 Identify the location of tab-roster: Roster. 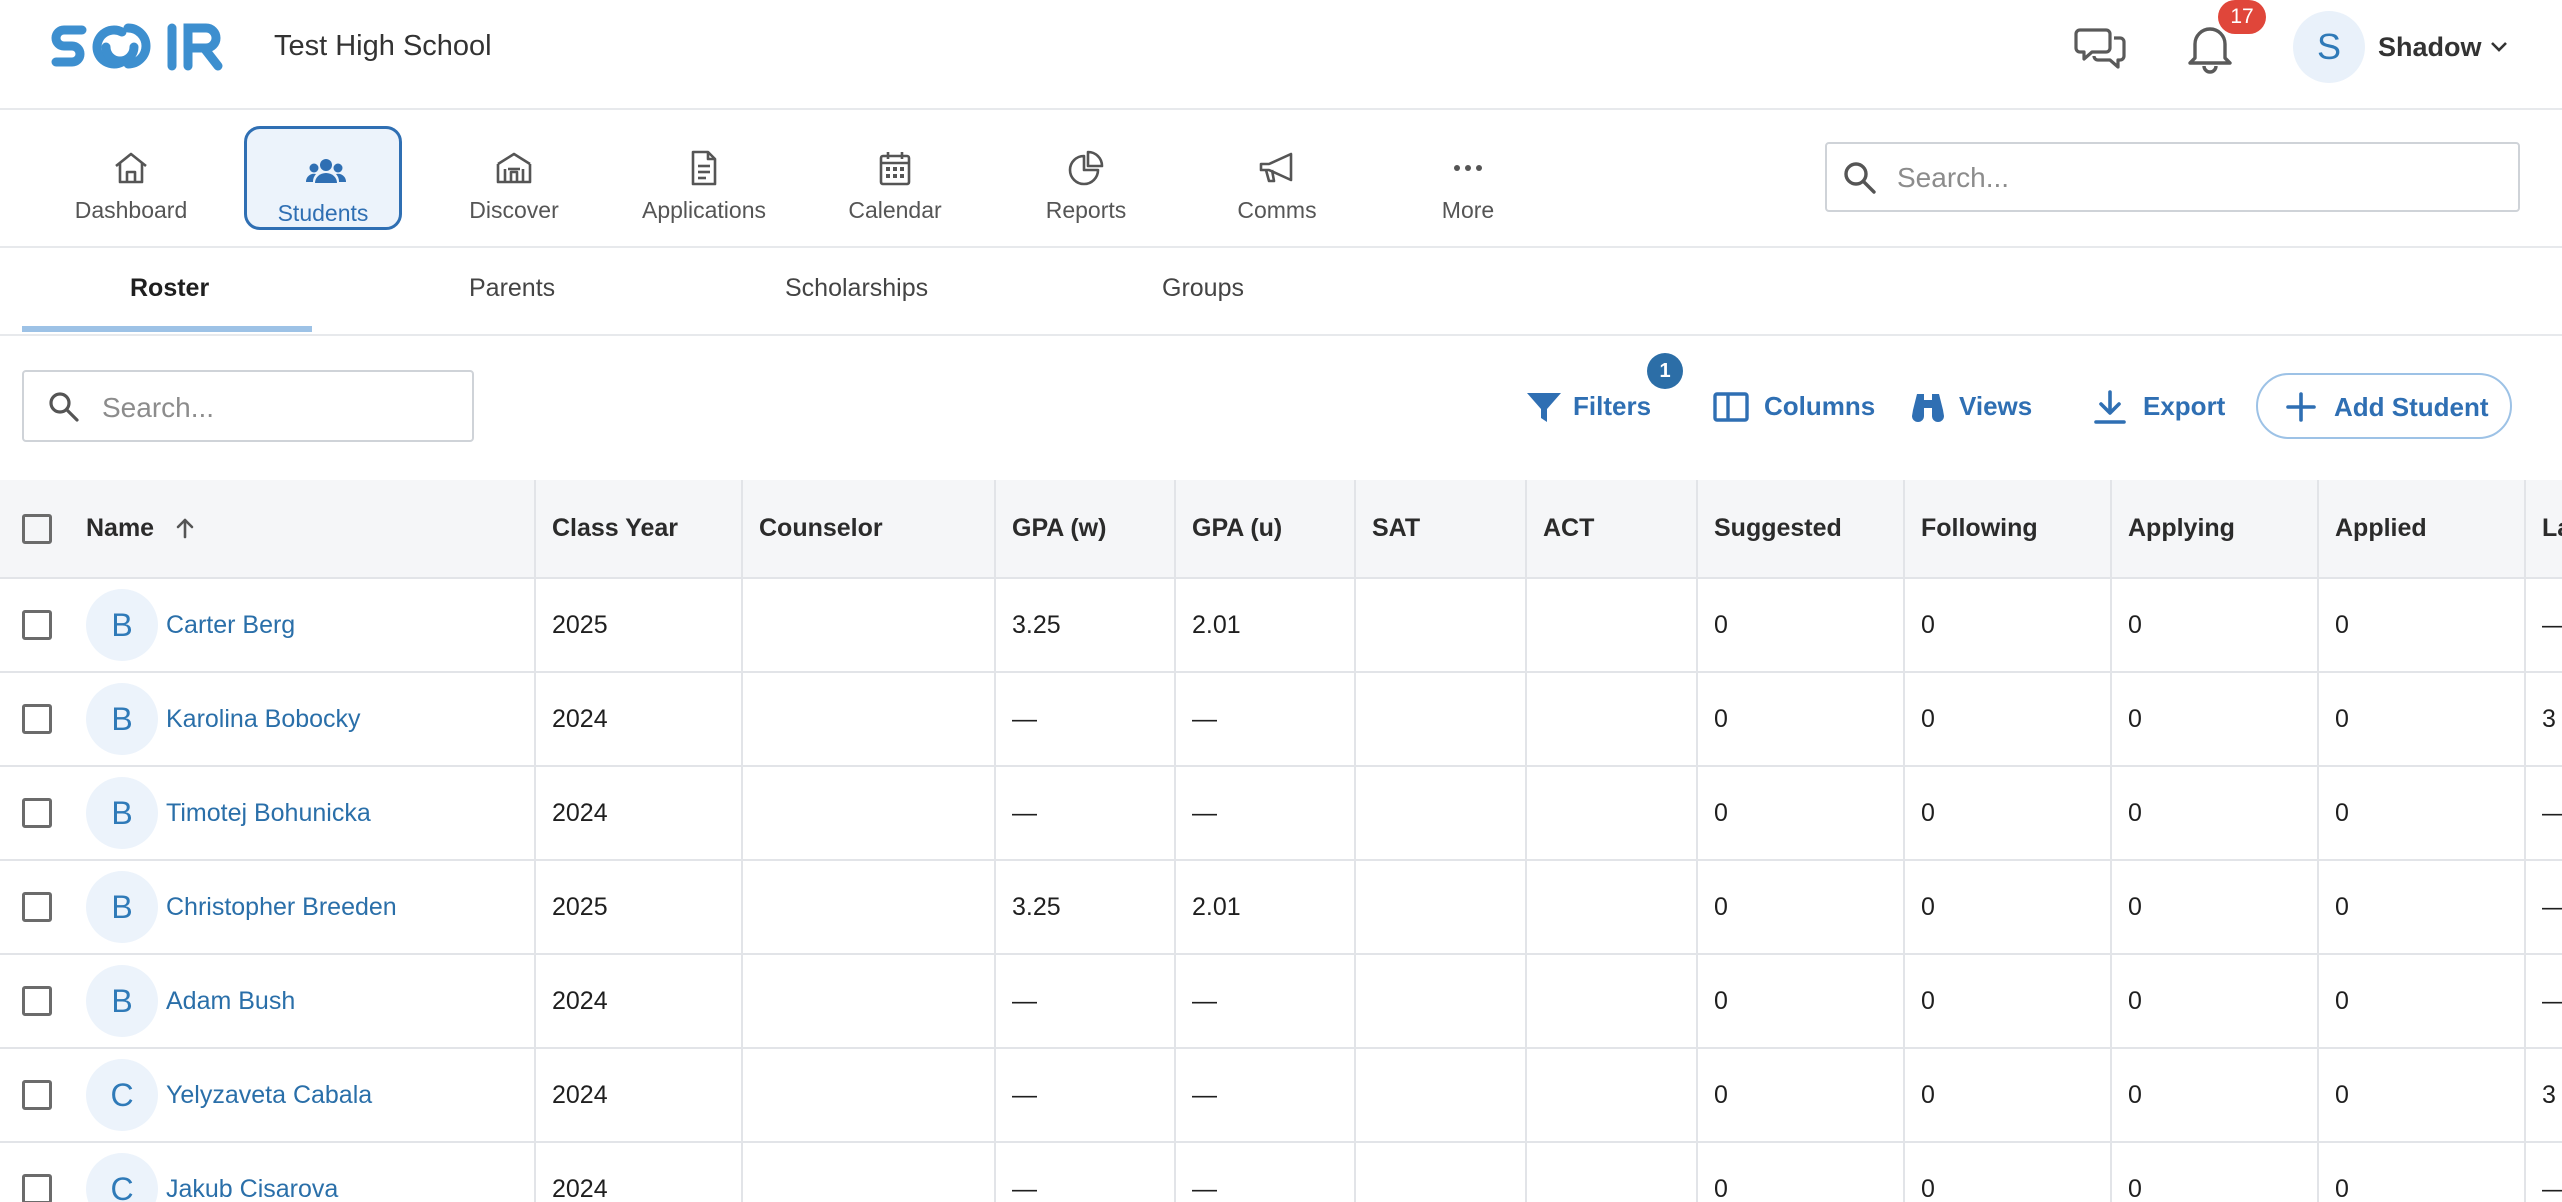
(169, 288).